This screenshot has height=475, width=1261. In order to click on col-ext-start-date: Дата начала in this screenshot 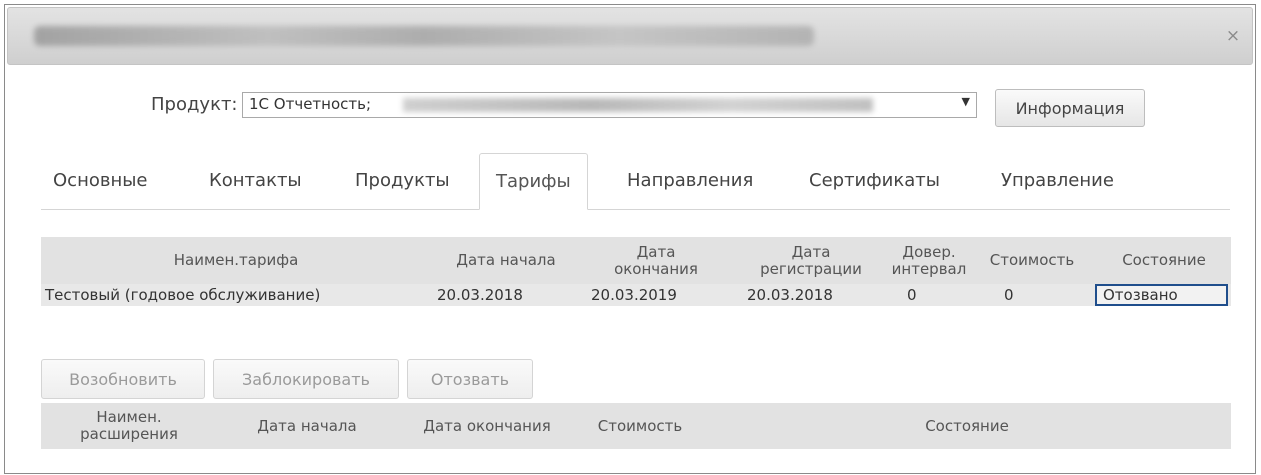, I will do `click(307, 426)`.